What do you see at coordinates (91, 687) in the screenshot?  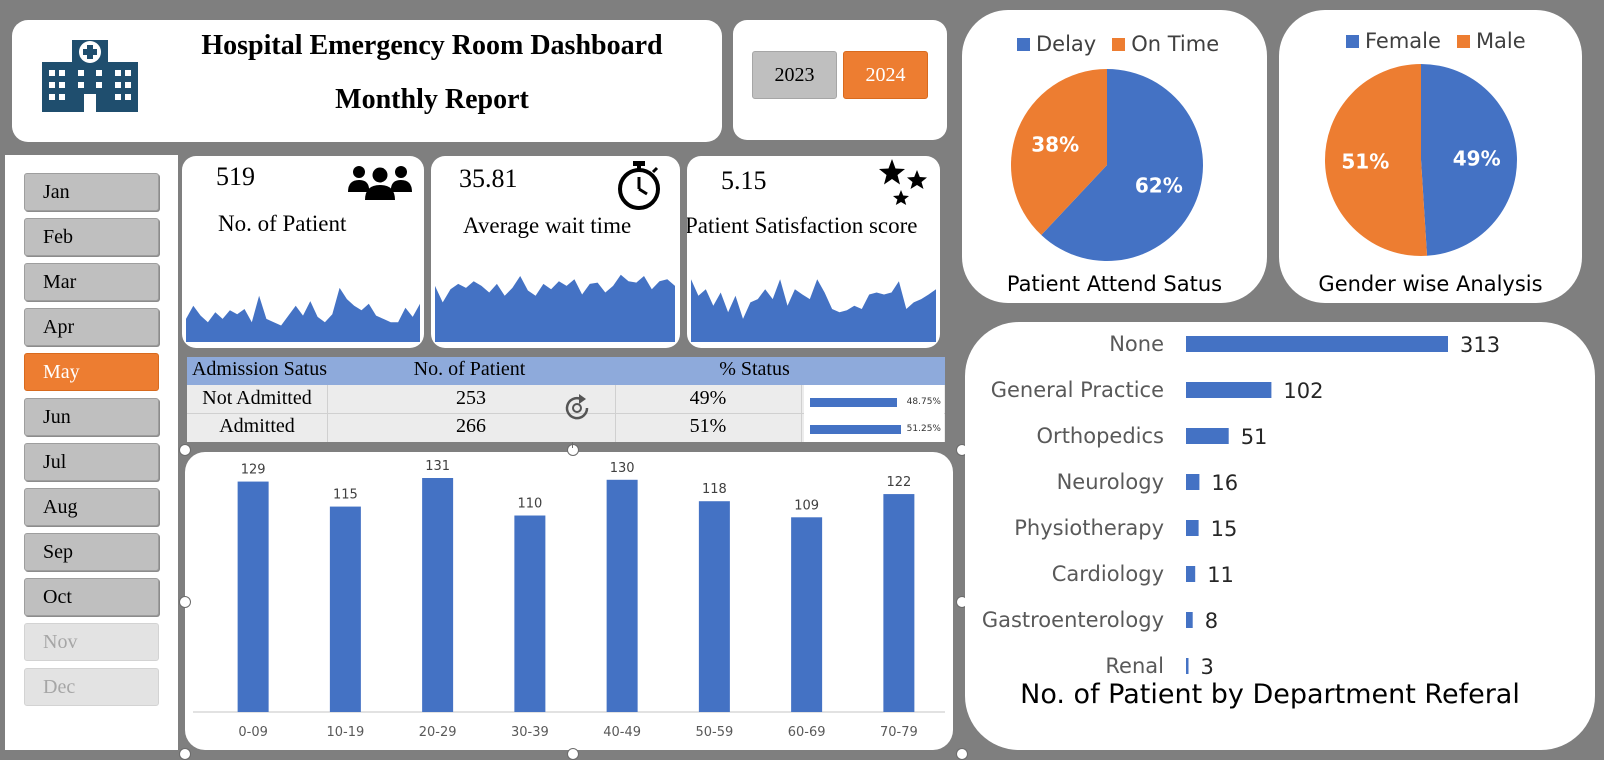 I see `month-button-dec: Dec` at bounding box center [91, 687].